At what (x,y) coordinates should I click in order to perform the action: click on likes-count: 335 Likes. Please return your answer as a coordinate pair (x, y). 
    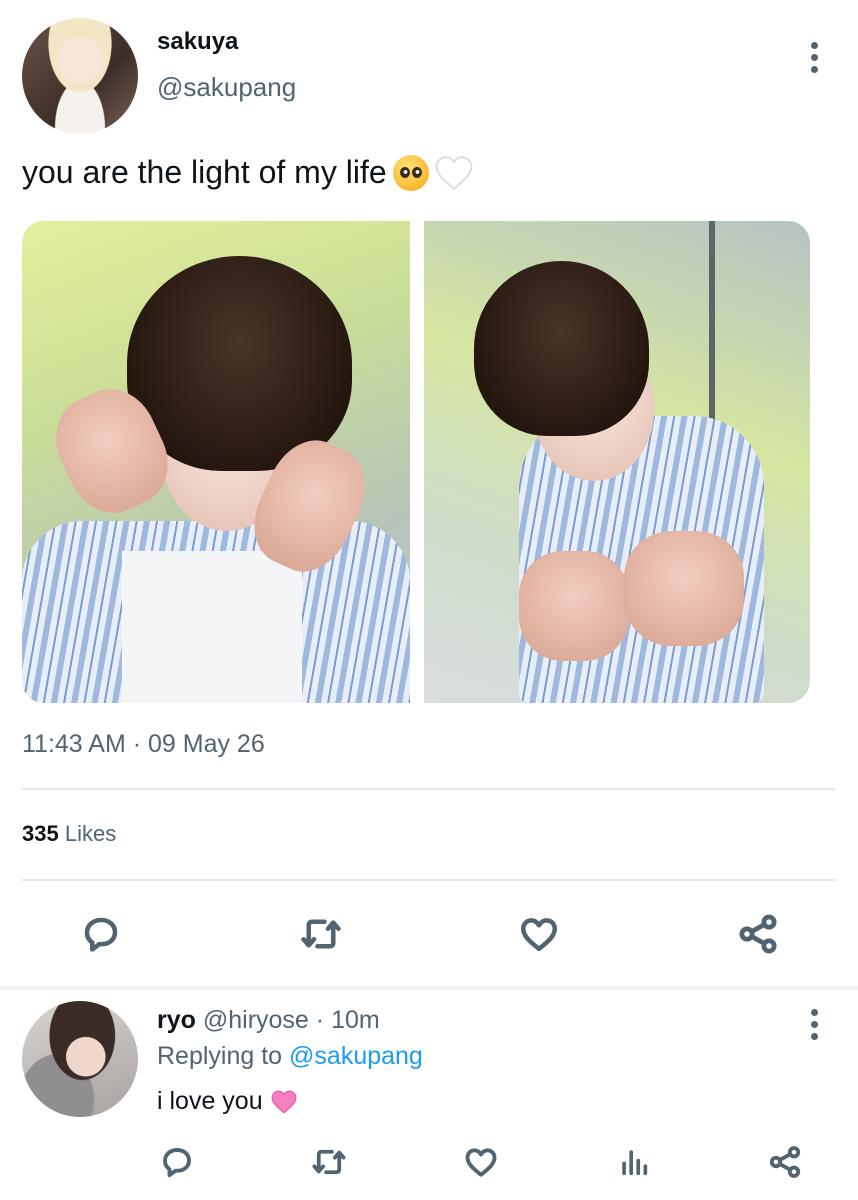
    Looking at the image, I should click on (69, 834).